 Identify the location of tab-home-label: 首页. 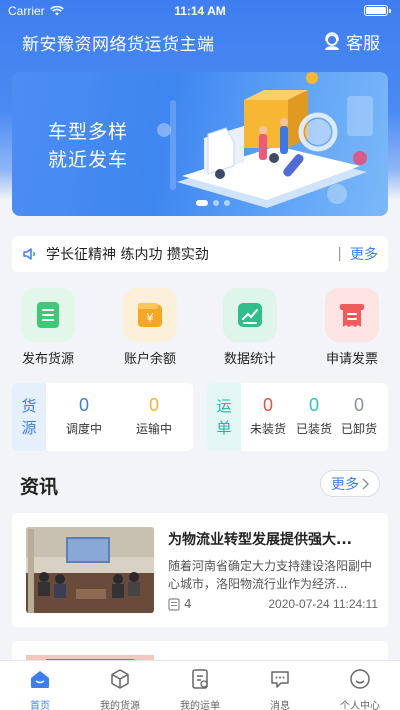
(40, 705).